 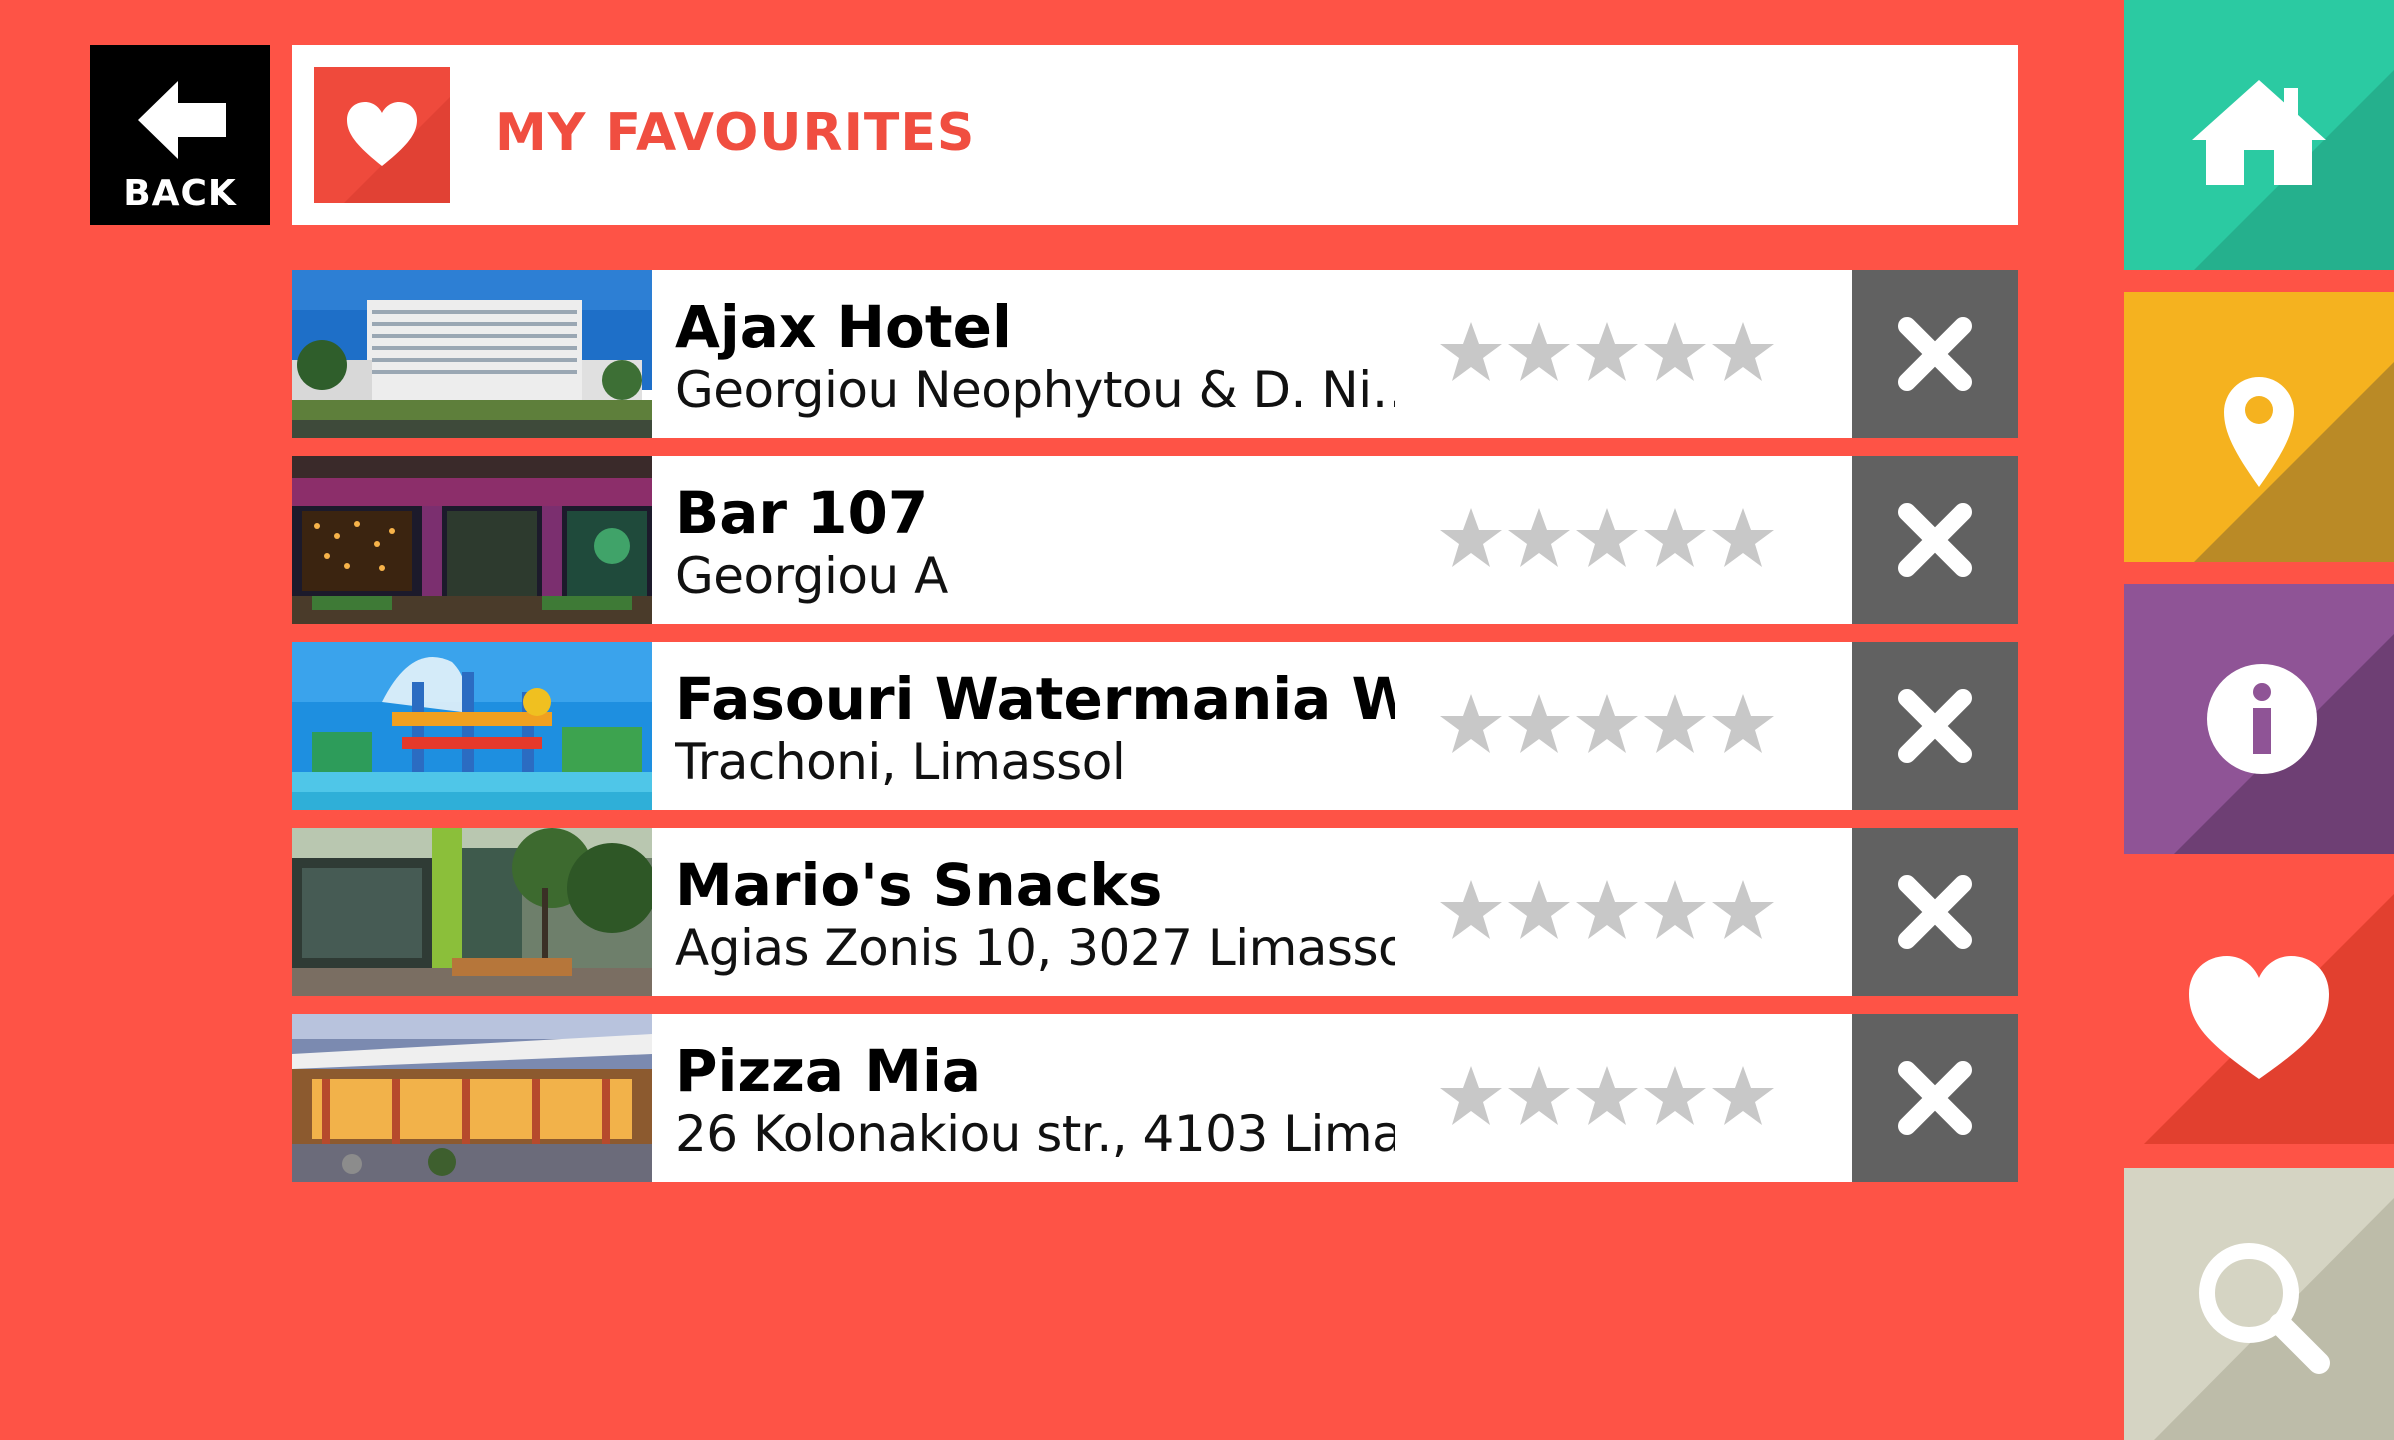 What do you see at coordinates (472, 540) in the screenshot?
I see `bar-photo` at bounding box center [472, 540].